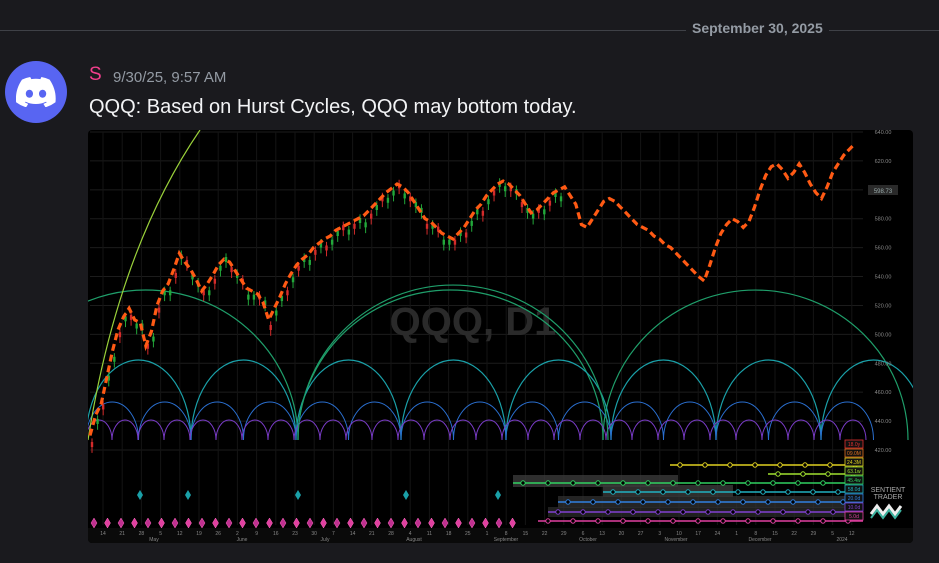  I want to click on date-tick-label: 28, so click(391, 534).